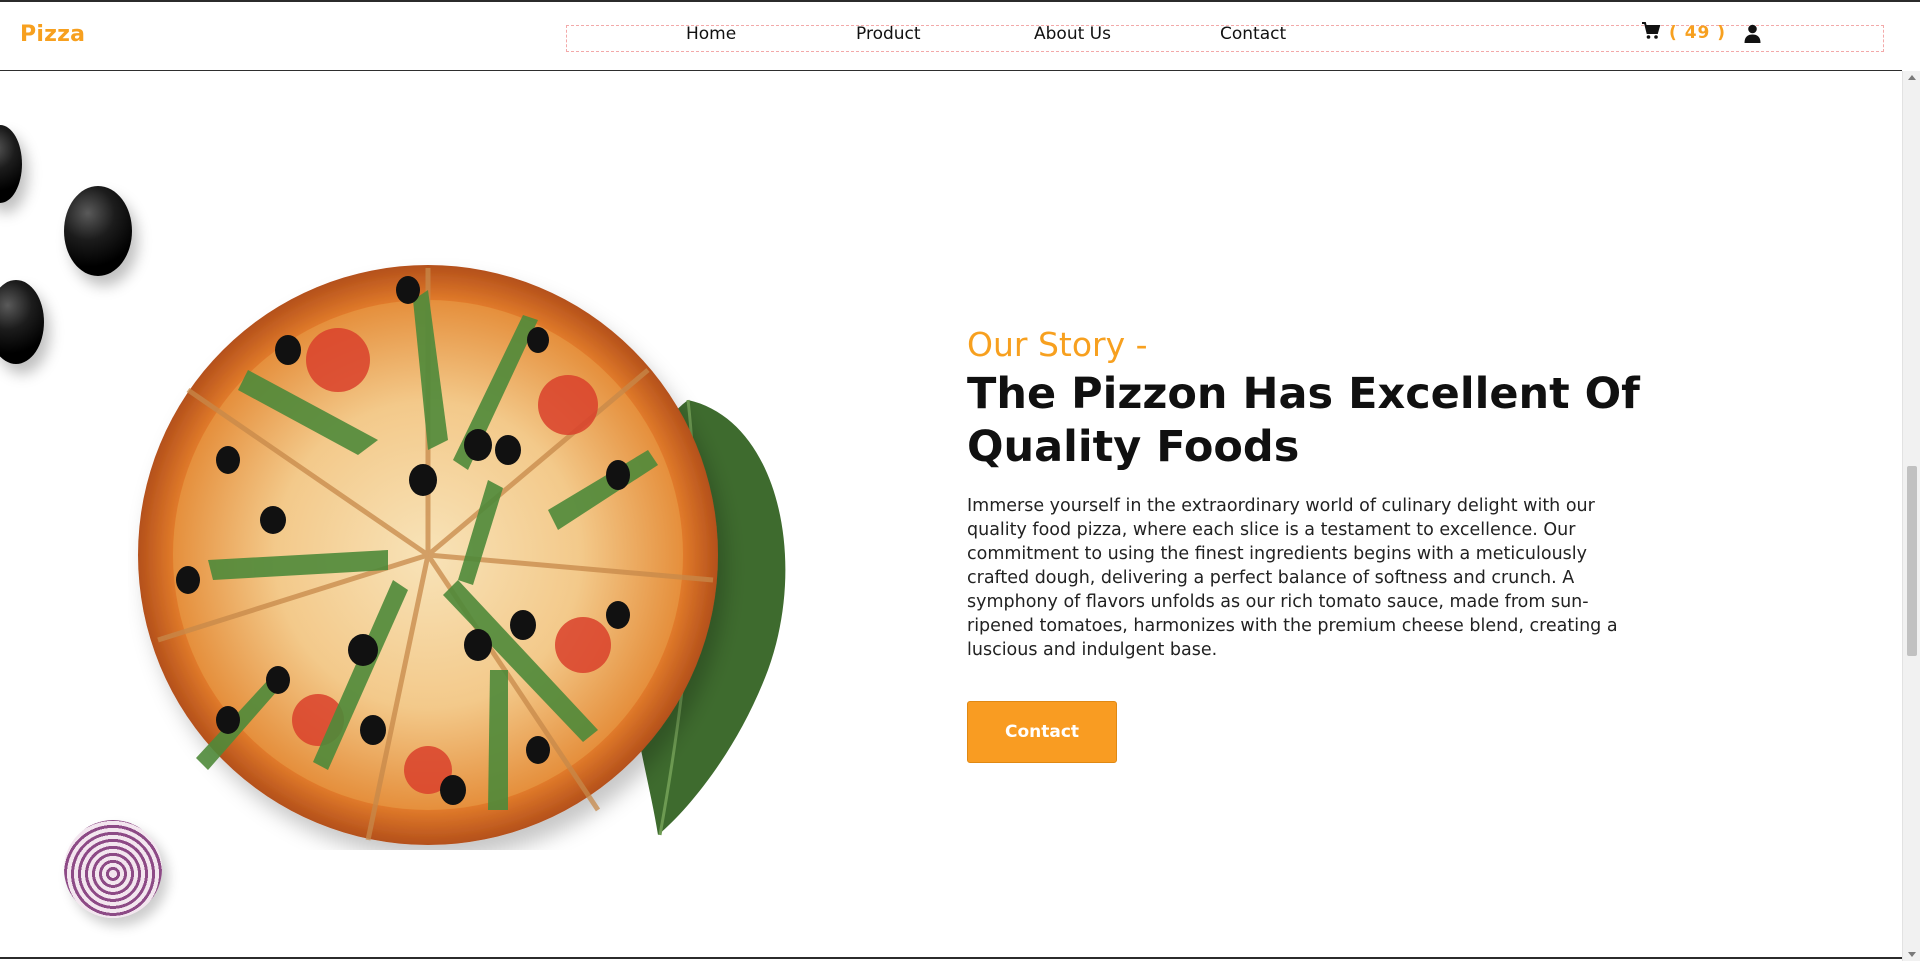 This screenshot has height=961, width=1920. I want to click on nav-link-about: About Us, so click(1072, 34).